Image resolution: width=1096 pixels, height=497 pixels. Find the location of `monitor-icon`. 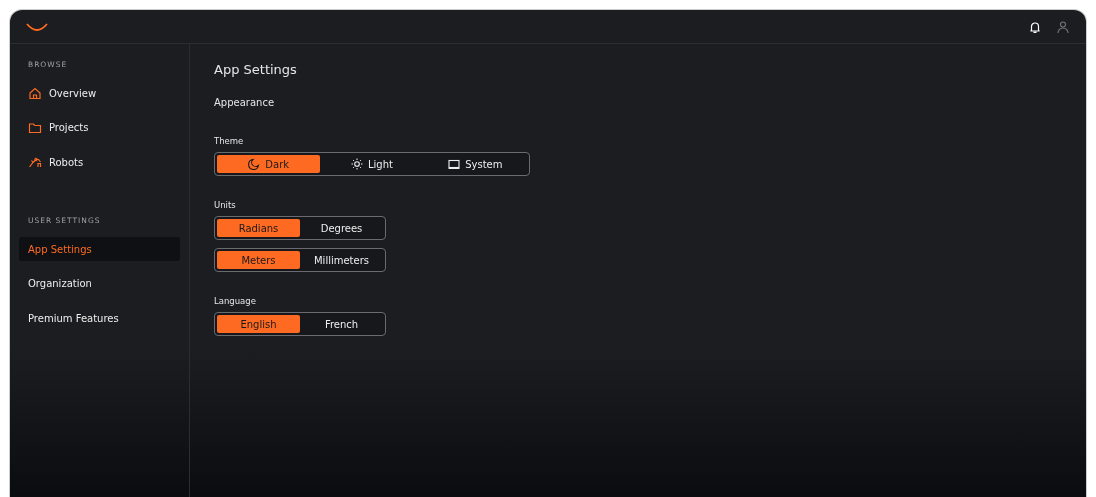

monitor-icon is located at coordinates (454, 164).